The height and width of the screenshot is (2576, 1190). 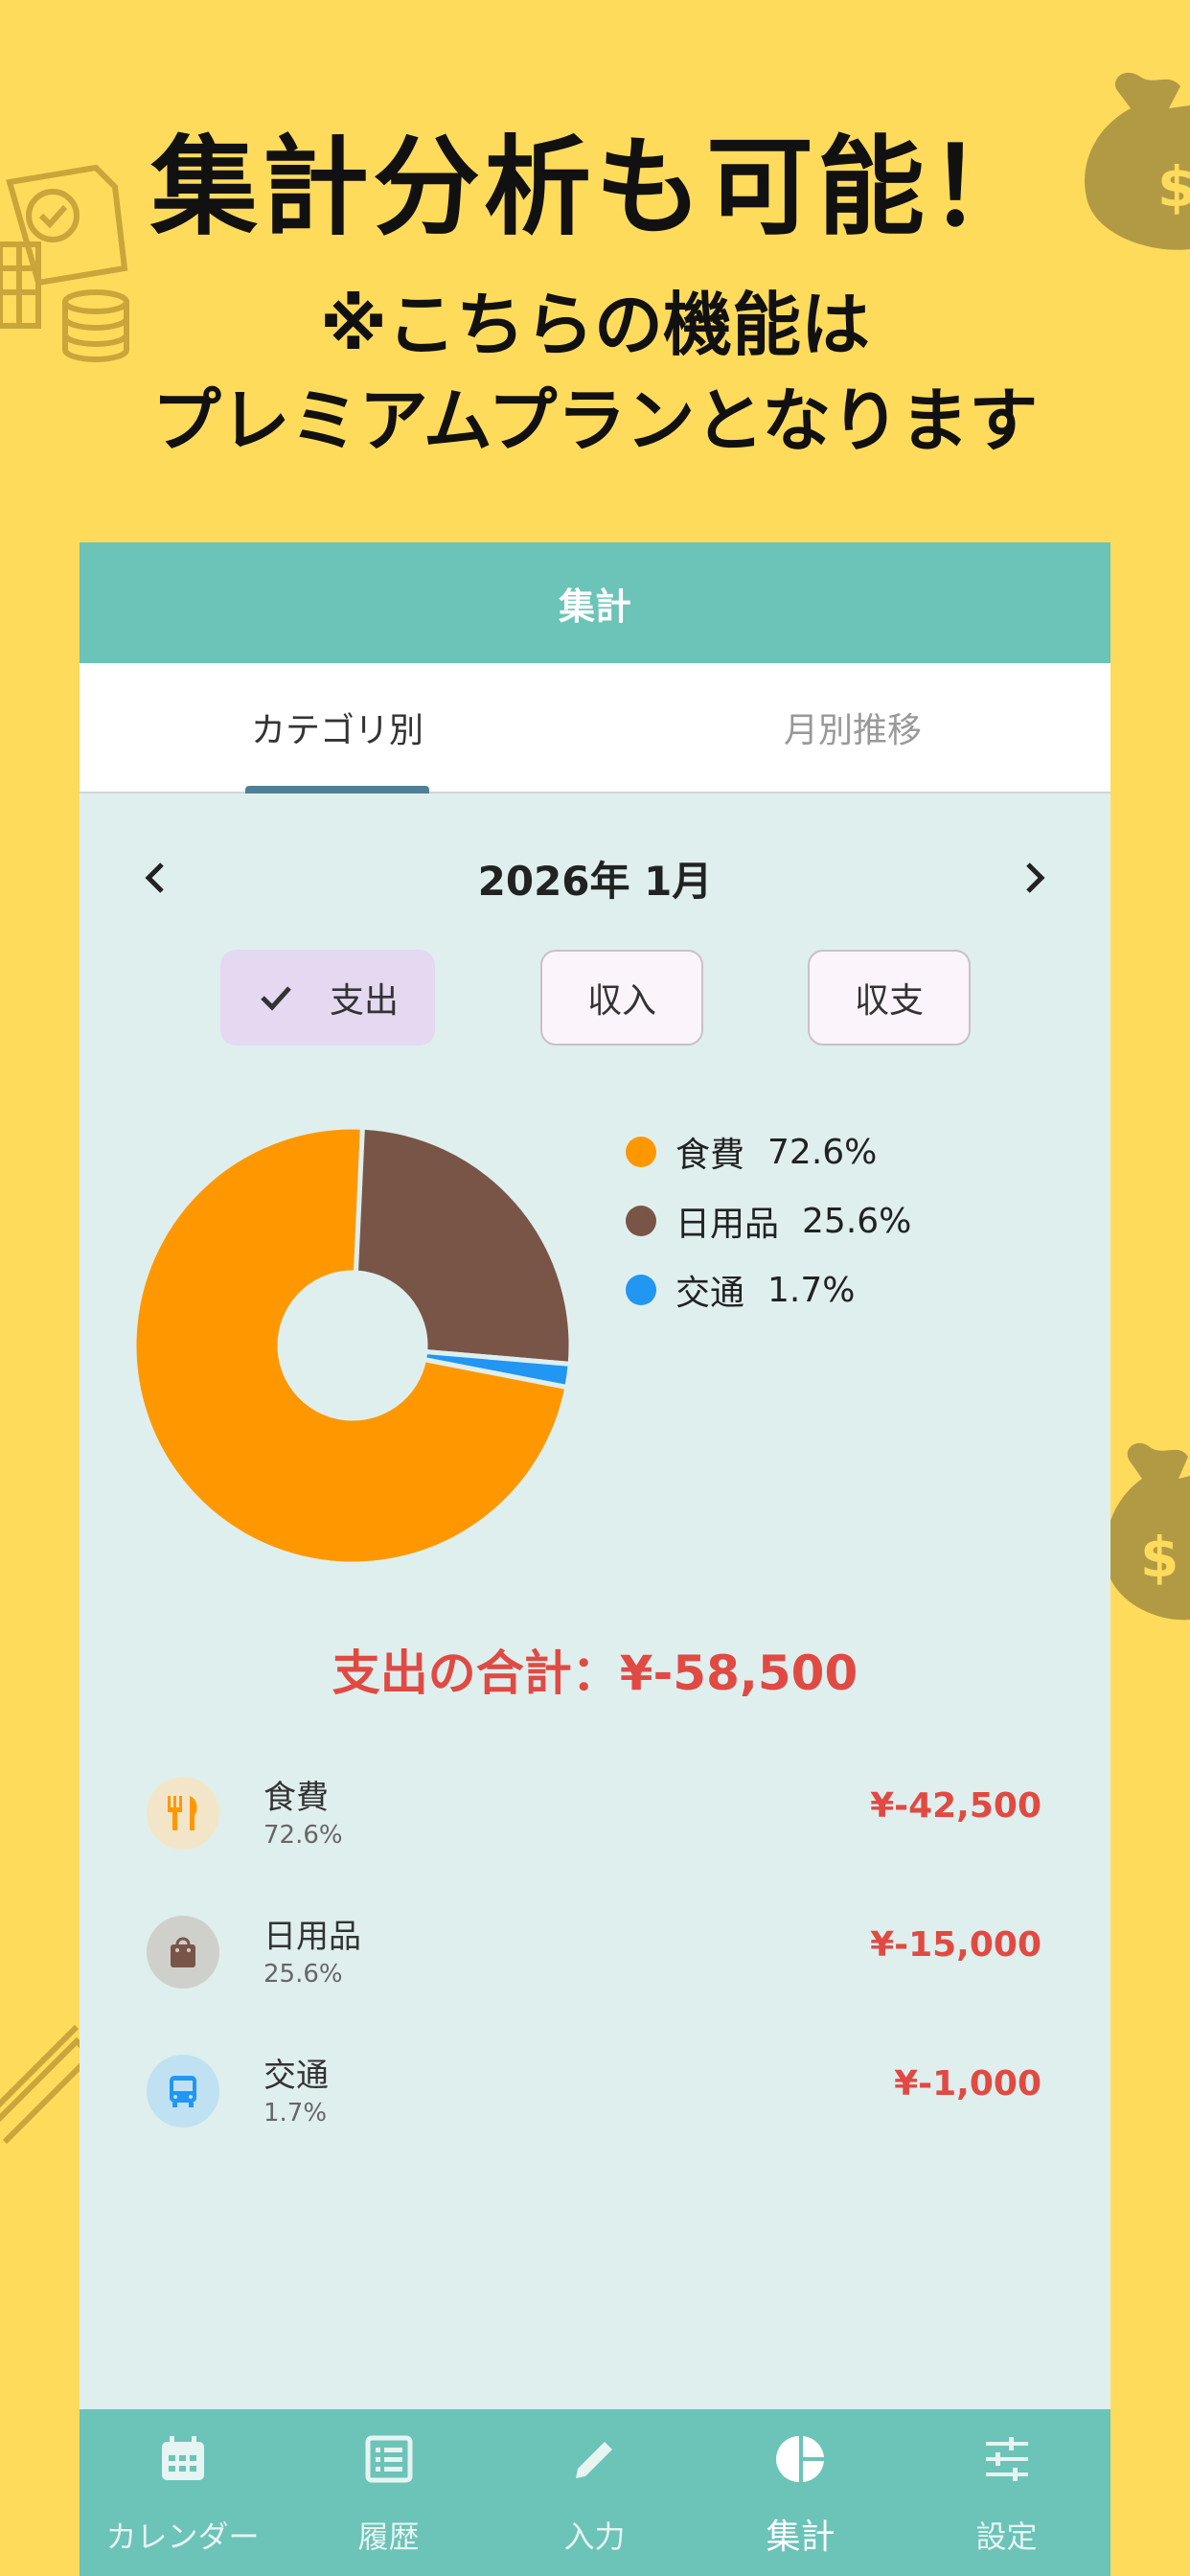 I want to click on app-bar: 集計, so click(x=595, y=602).